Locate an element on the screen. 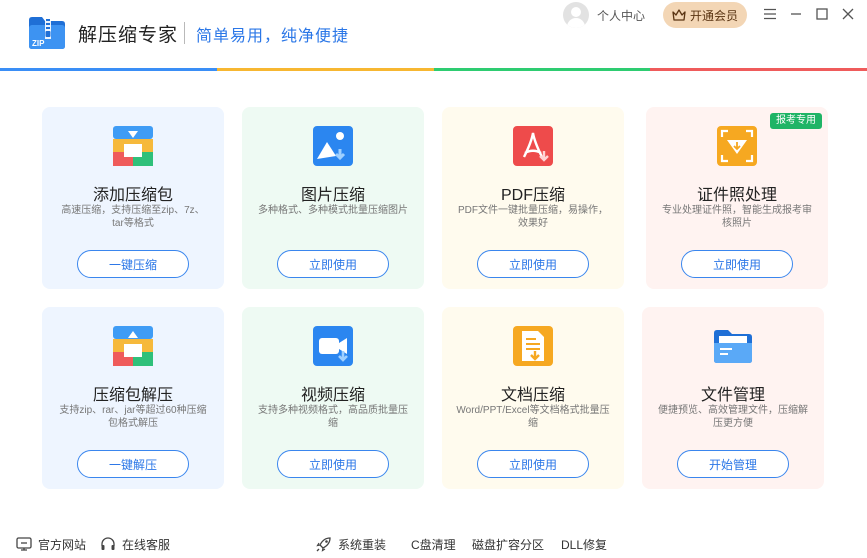  c-drive-clean-link: C盘清理 is located at coordinates (433, 544).